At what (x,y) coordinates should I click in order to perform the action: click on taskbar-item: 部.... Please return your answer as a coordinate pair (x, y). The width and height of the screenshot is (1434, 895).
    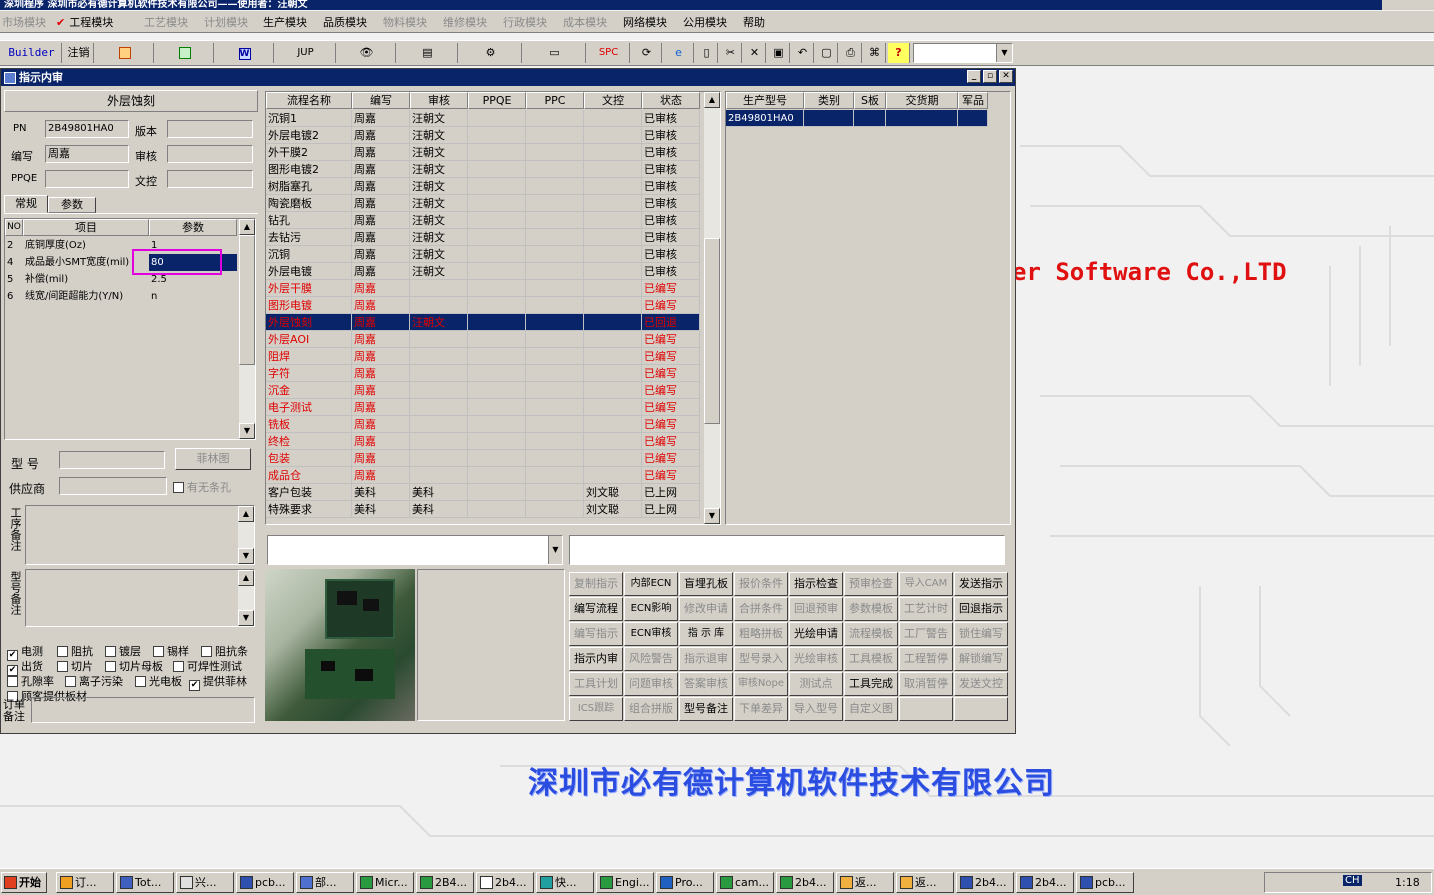
    Looking at the image, I should click on (325, 882).